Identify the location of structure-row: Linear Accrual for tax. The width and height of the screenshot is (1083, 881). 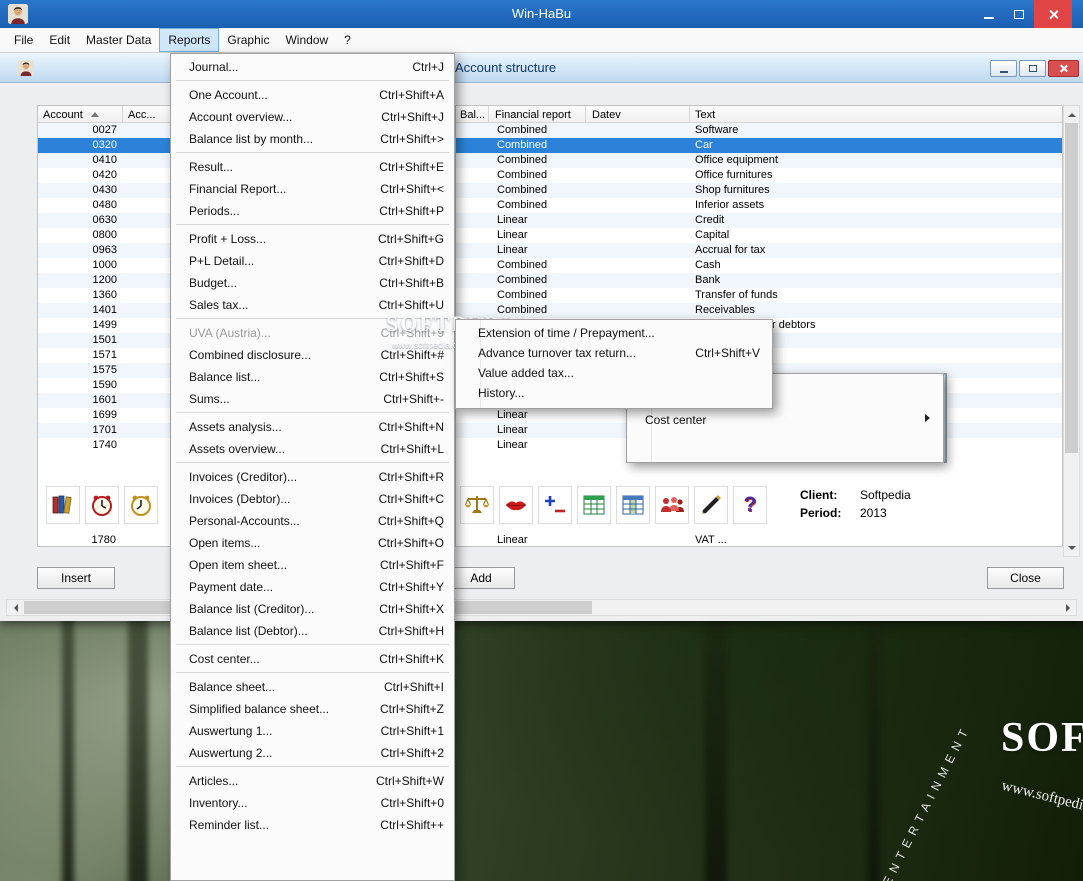
(759, 250).